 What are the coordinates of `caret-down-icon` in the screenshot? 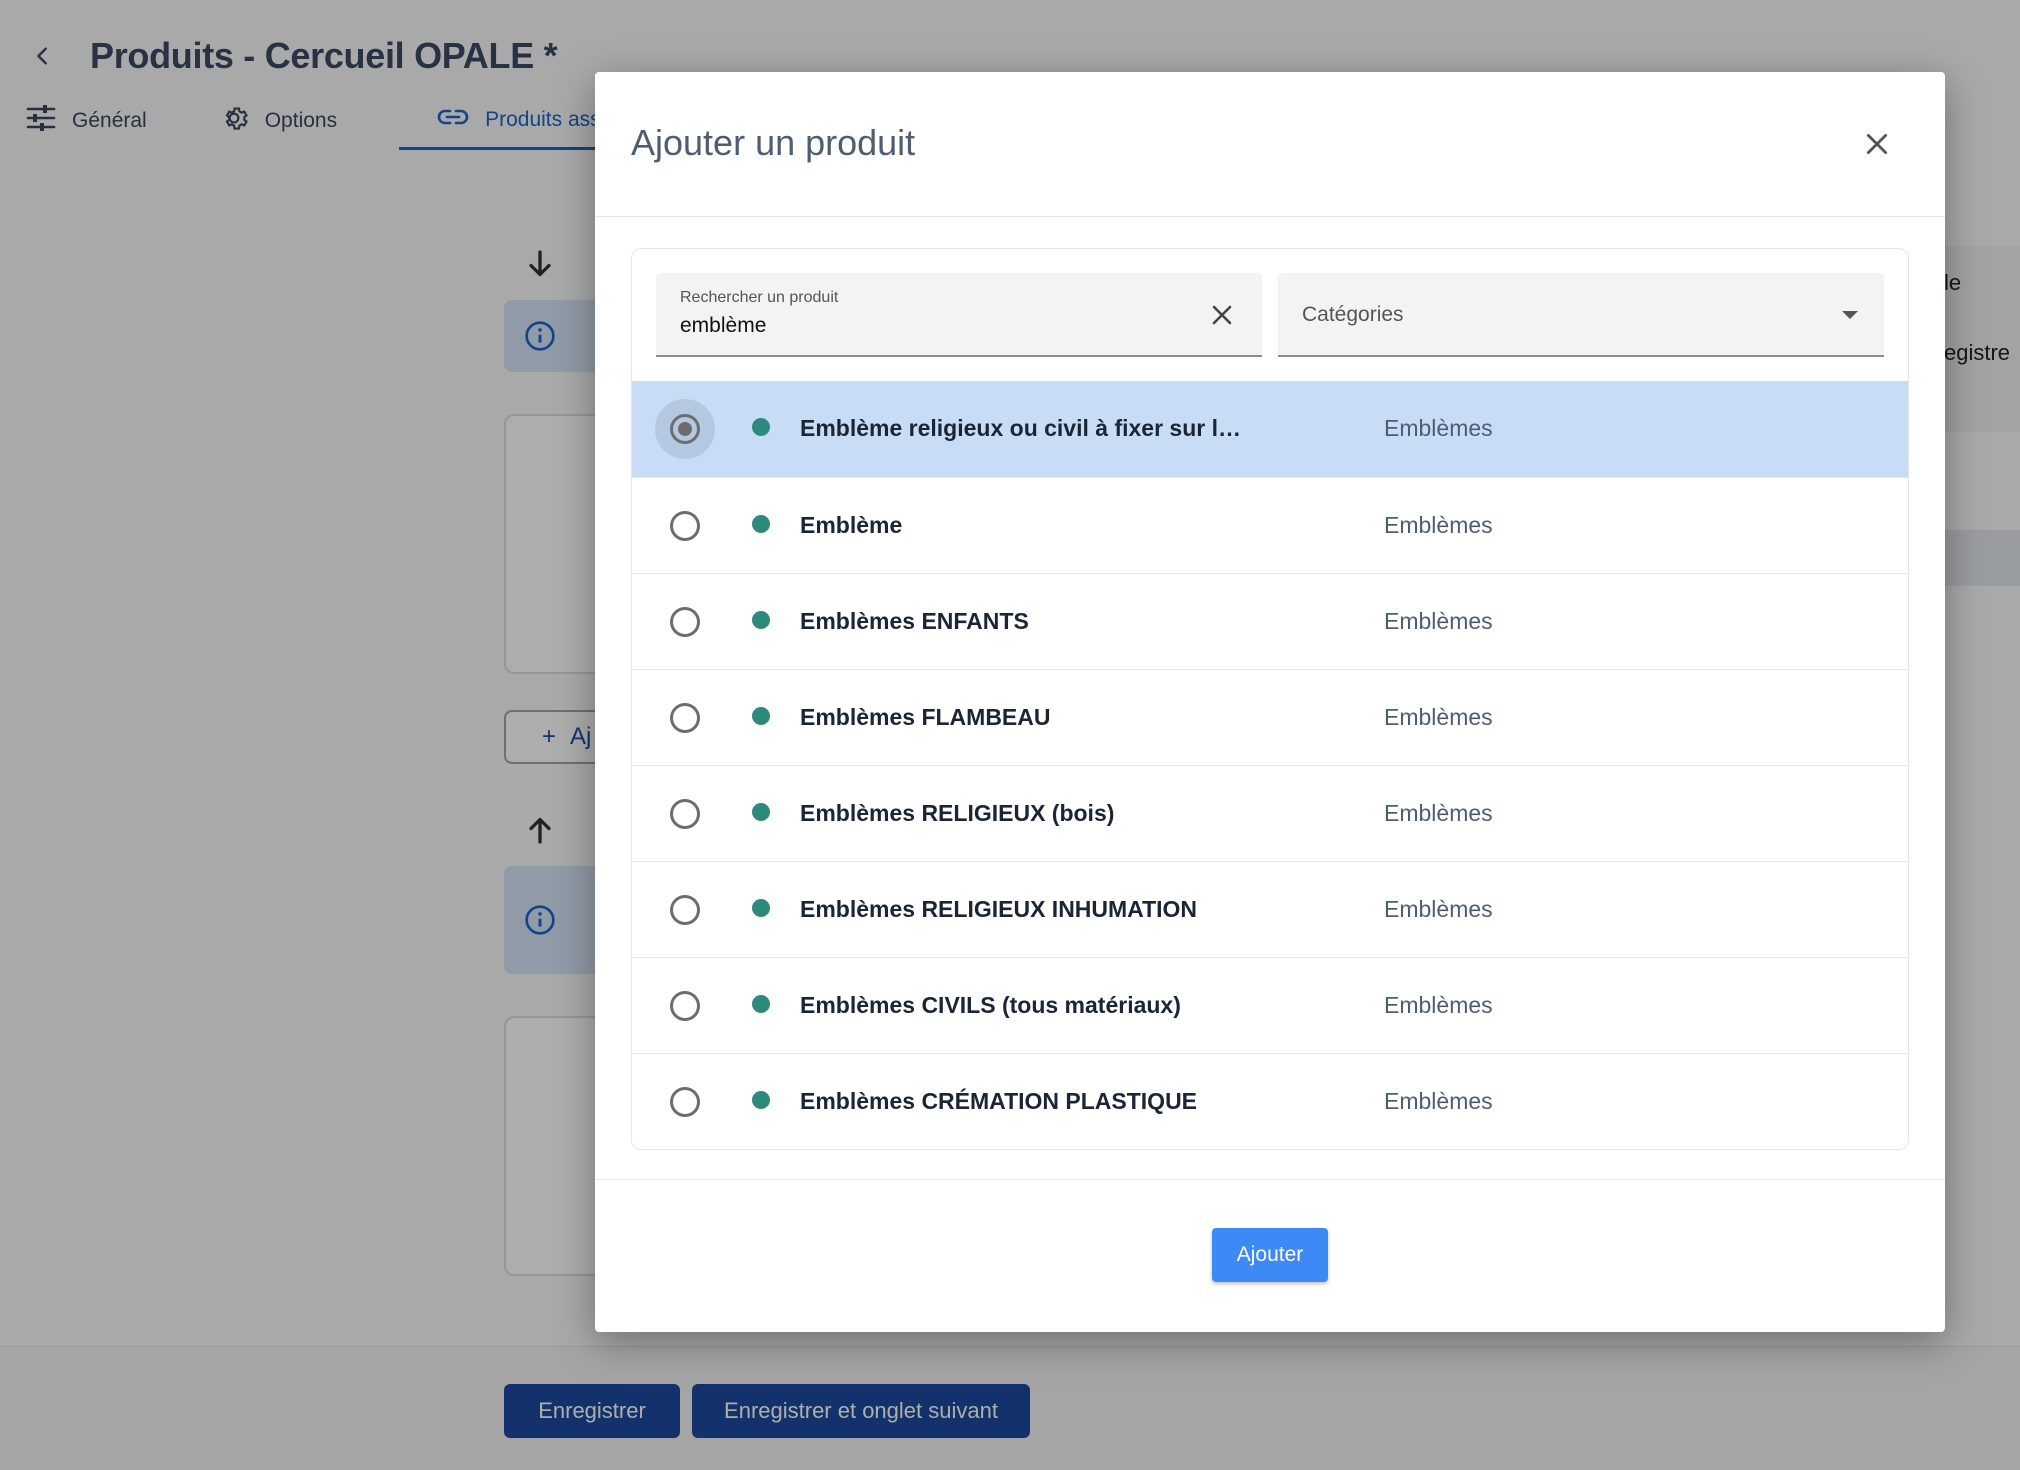 It's located at (1850, 315).